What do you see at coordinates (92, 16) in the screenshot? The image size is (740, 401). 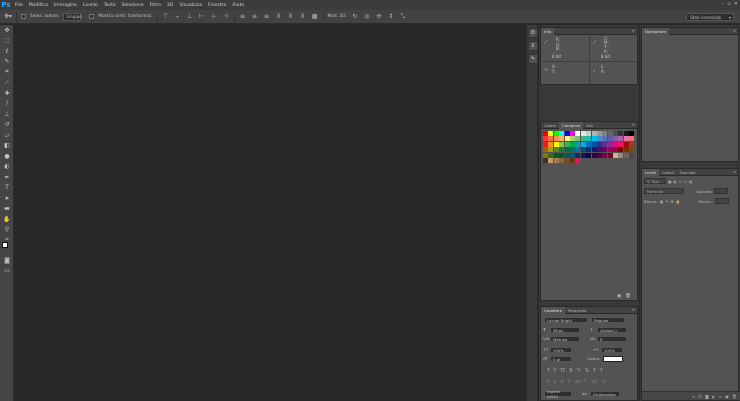 I see `show-transform-checkbox` at bounding box center [92, 16].